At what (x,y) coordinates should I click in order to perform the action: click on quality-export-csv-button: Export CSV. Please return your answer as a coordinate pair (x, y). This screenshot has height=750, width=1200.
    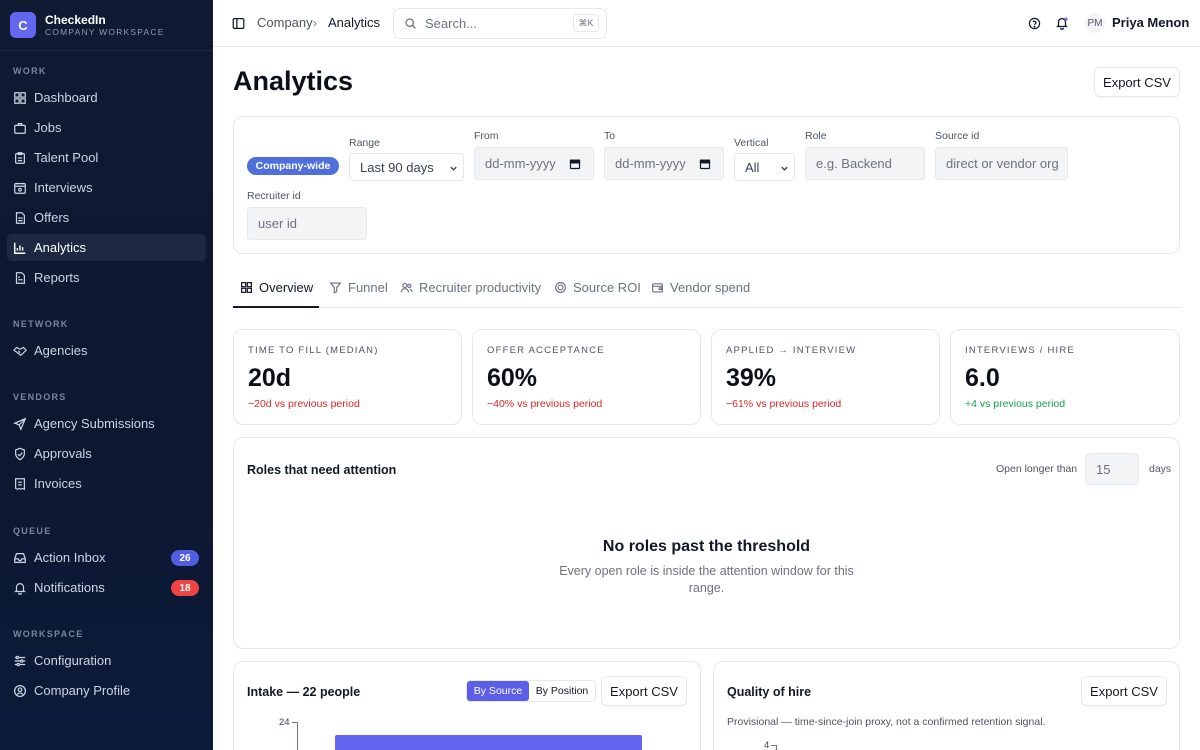
    Looking at the image, I should click on (1124, 691).